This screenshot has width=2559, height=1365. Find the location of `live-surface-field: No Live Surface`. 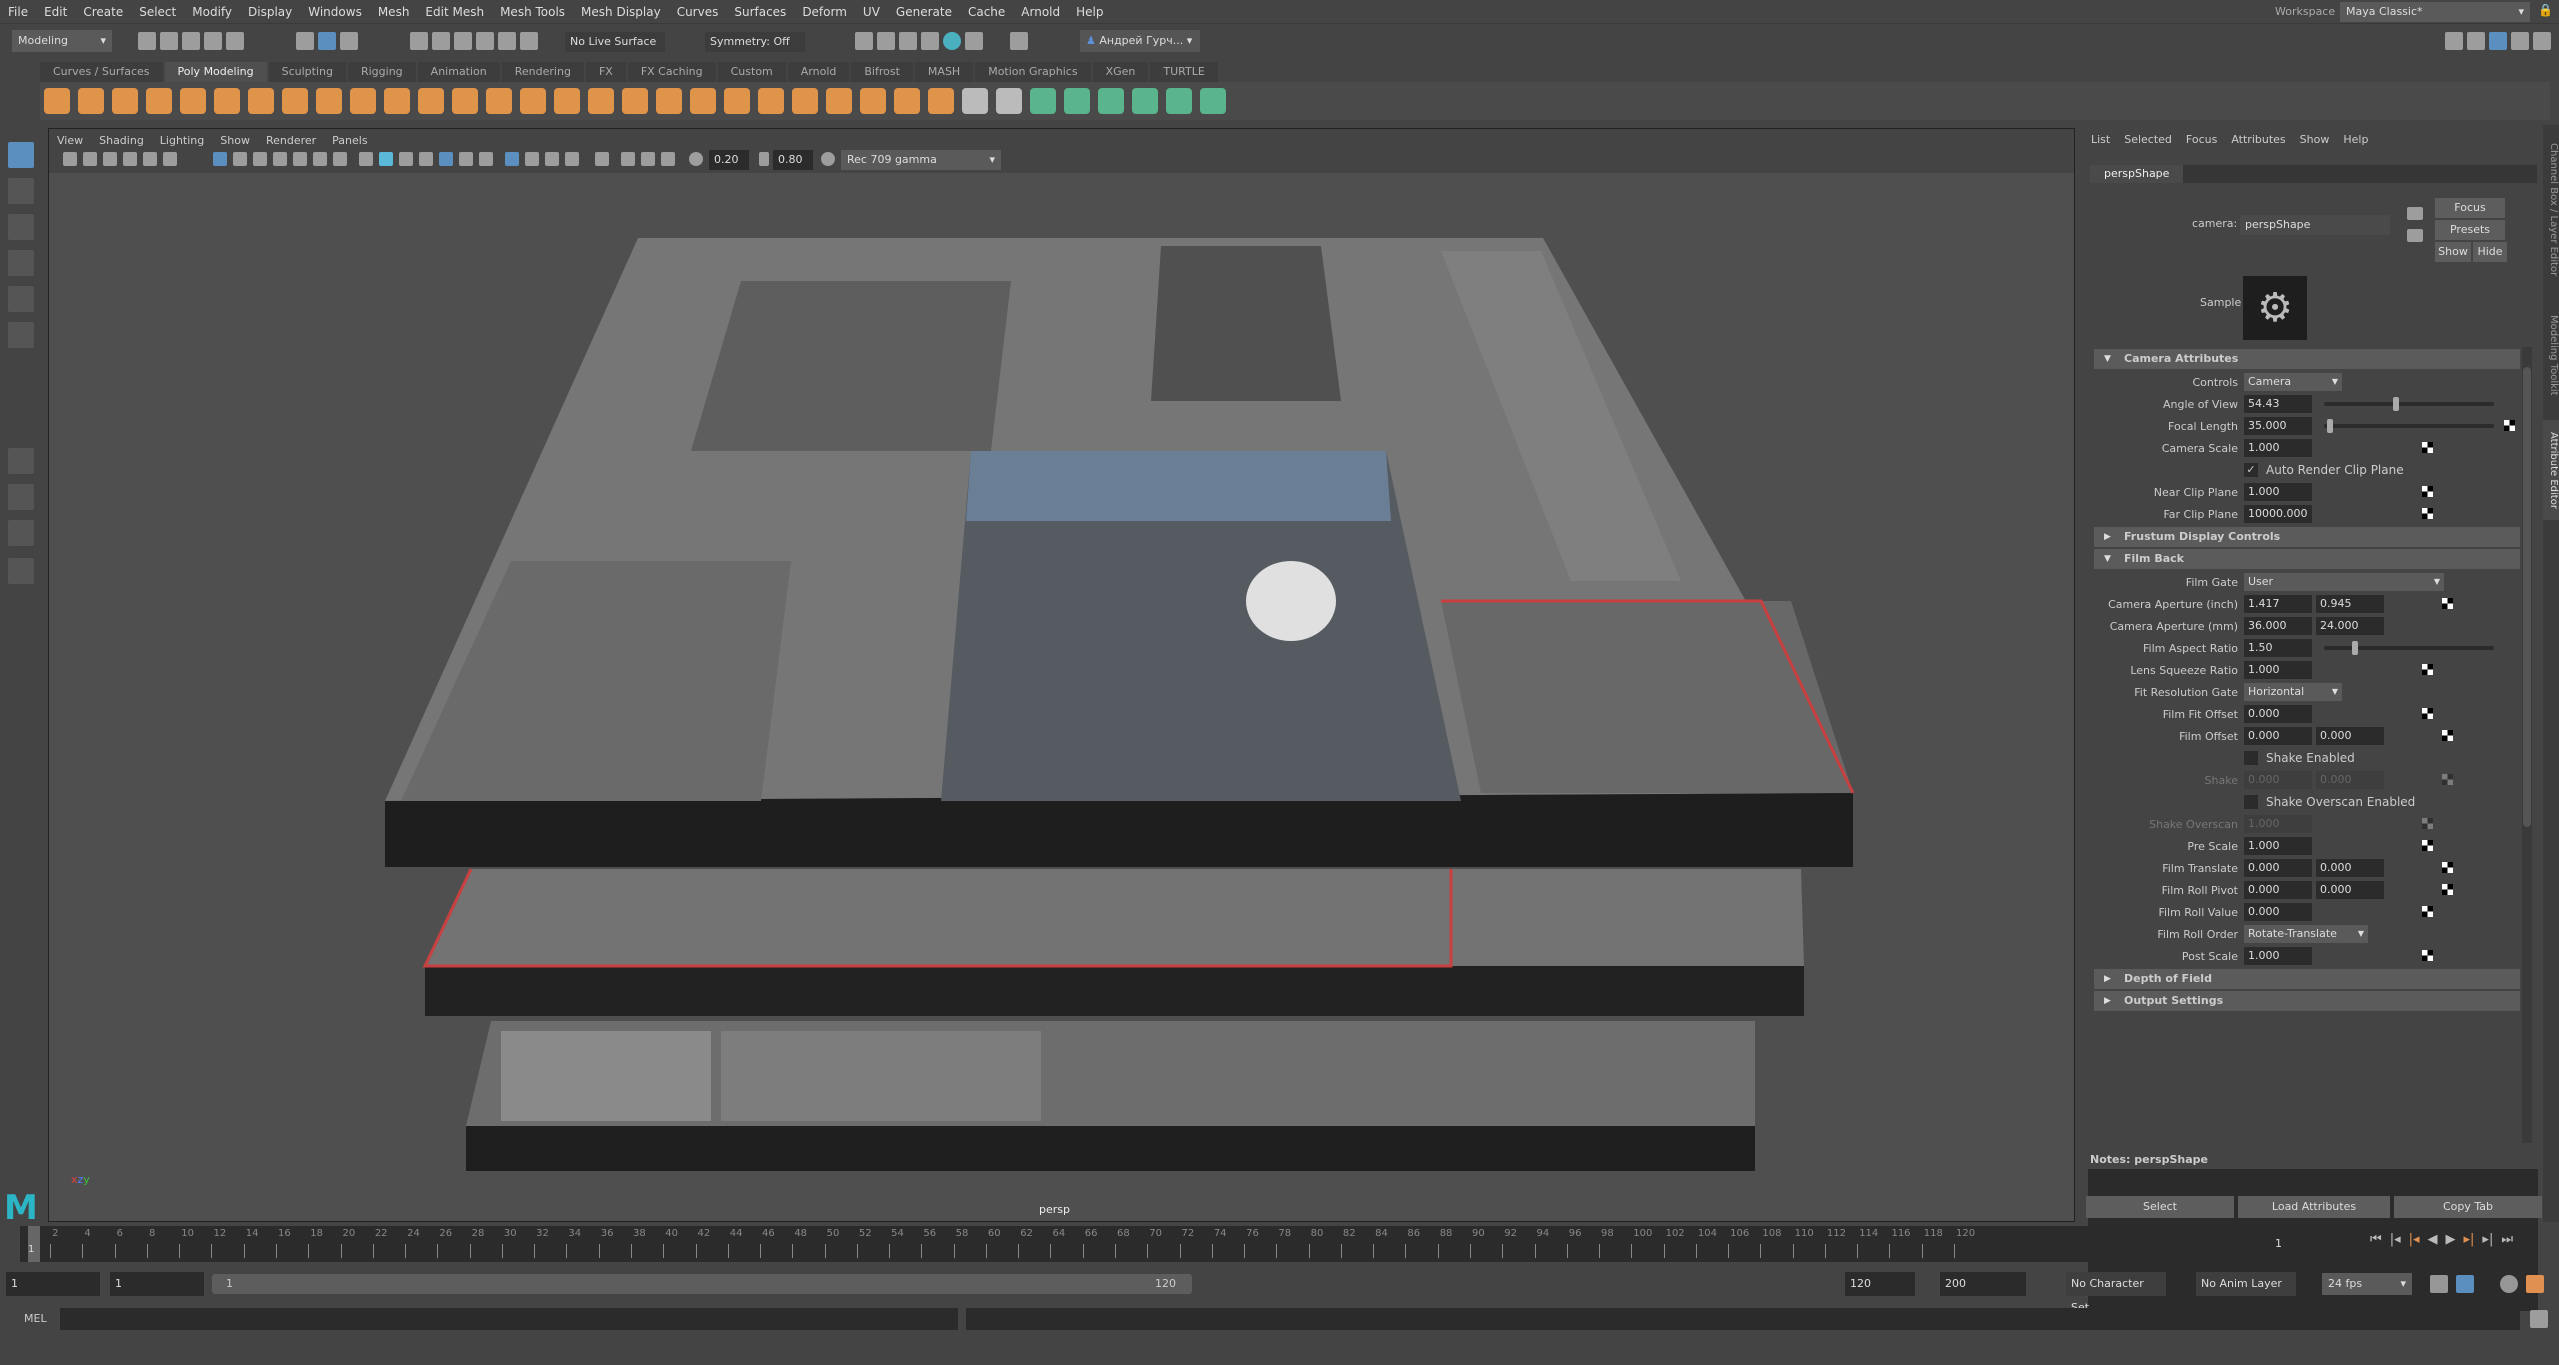

live-surface-field: No Live Surface is located at coordinates (615, 42).